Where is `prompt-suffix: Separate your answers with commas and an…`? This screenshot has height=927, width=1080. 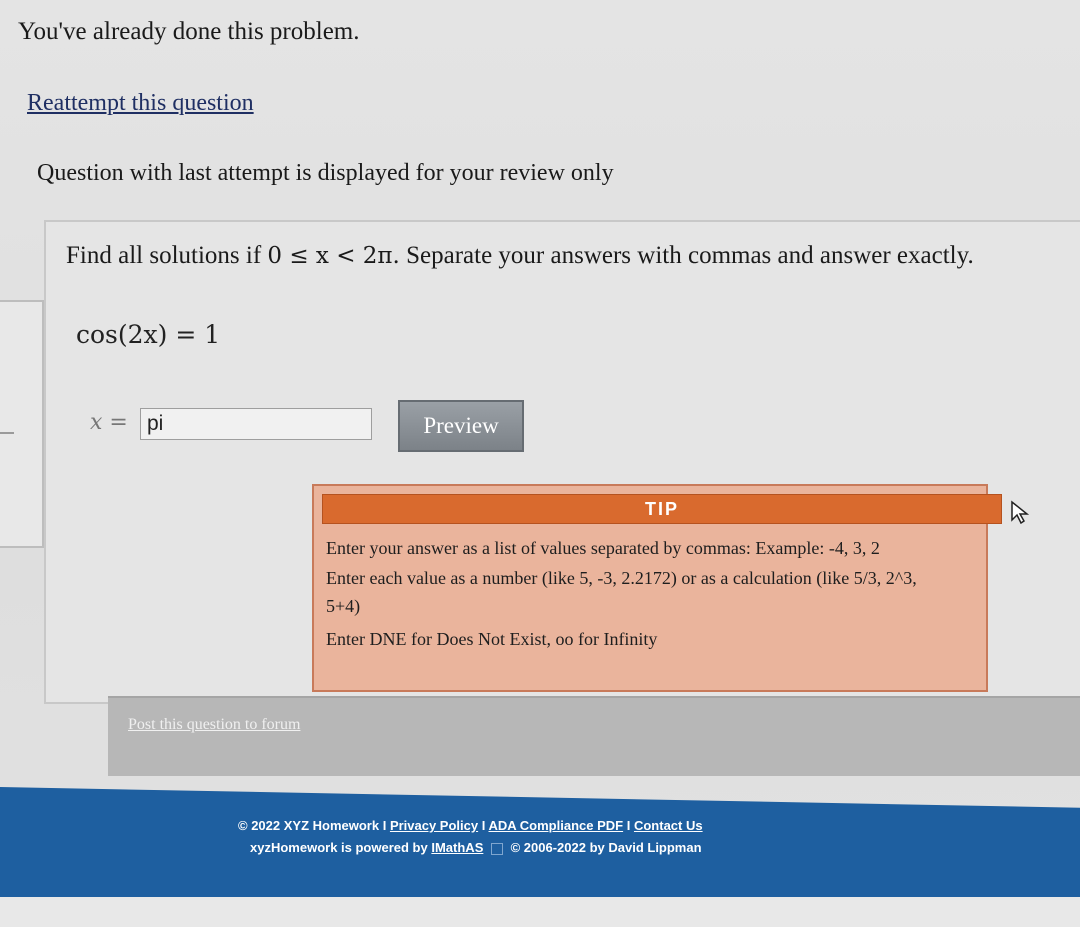
prompt-suffix: Separate your answers with commas and an… is located at coordinates (690, 255).